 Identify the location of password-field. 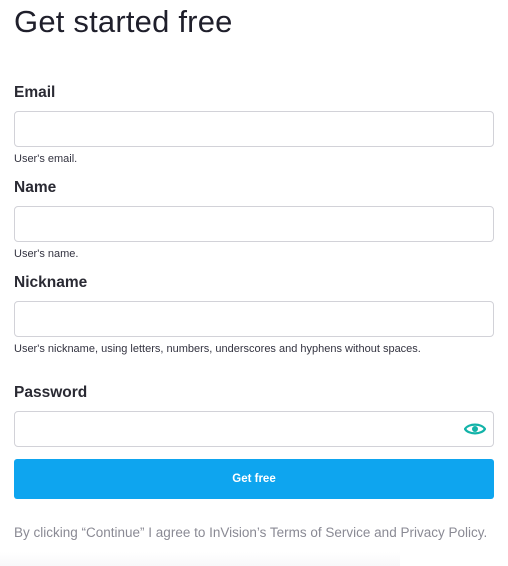
(254, 429).